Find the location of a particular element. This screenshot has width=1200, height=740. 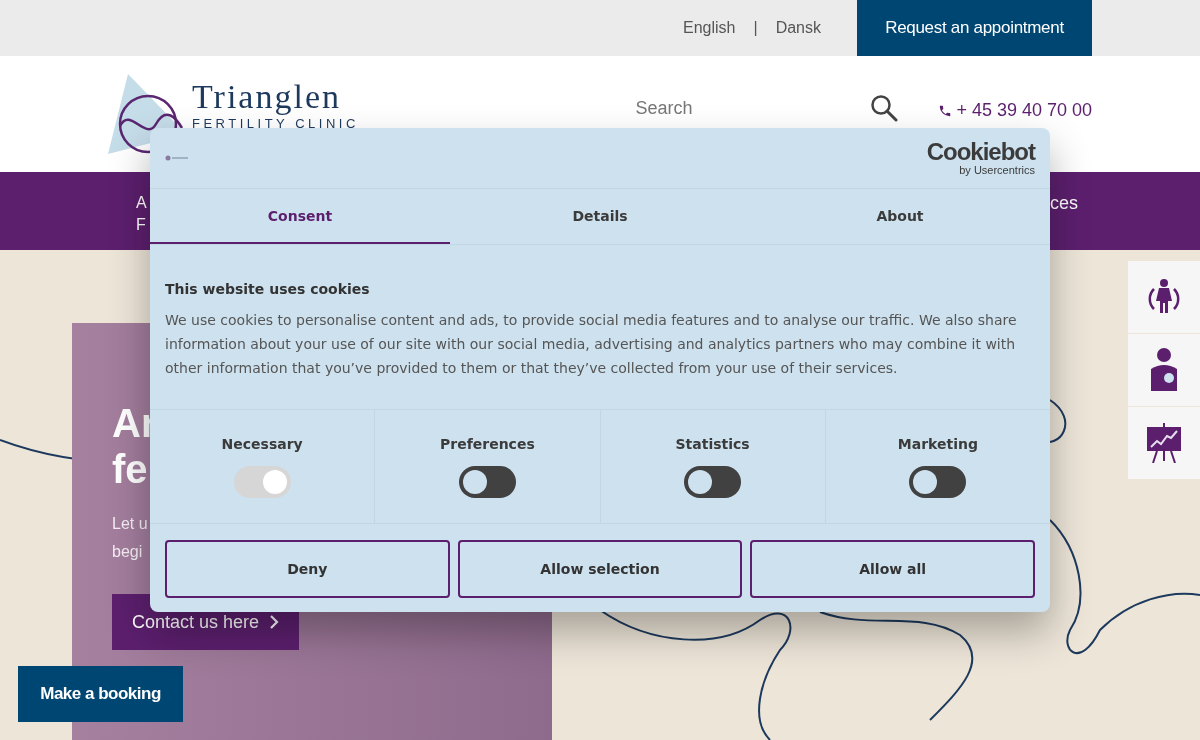

dialog-tab: Consent is located at coordinates (300, 216).